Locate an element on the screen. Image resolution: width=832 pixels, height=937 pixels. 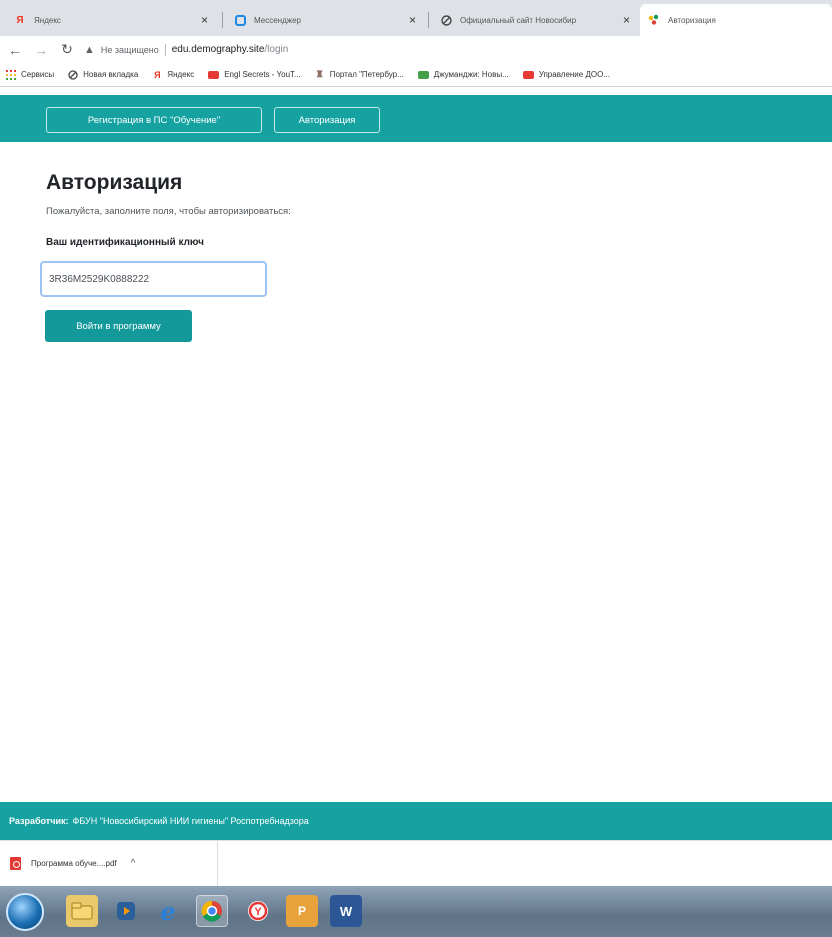
bookmark-new-tab: Новая вкладка is located at coordinates (103, 74).